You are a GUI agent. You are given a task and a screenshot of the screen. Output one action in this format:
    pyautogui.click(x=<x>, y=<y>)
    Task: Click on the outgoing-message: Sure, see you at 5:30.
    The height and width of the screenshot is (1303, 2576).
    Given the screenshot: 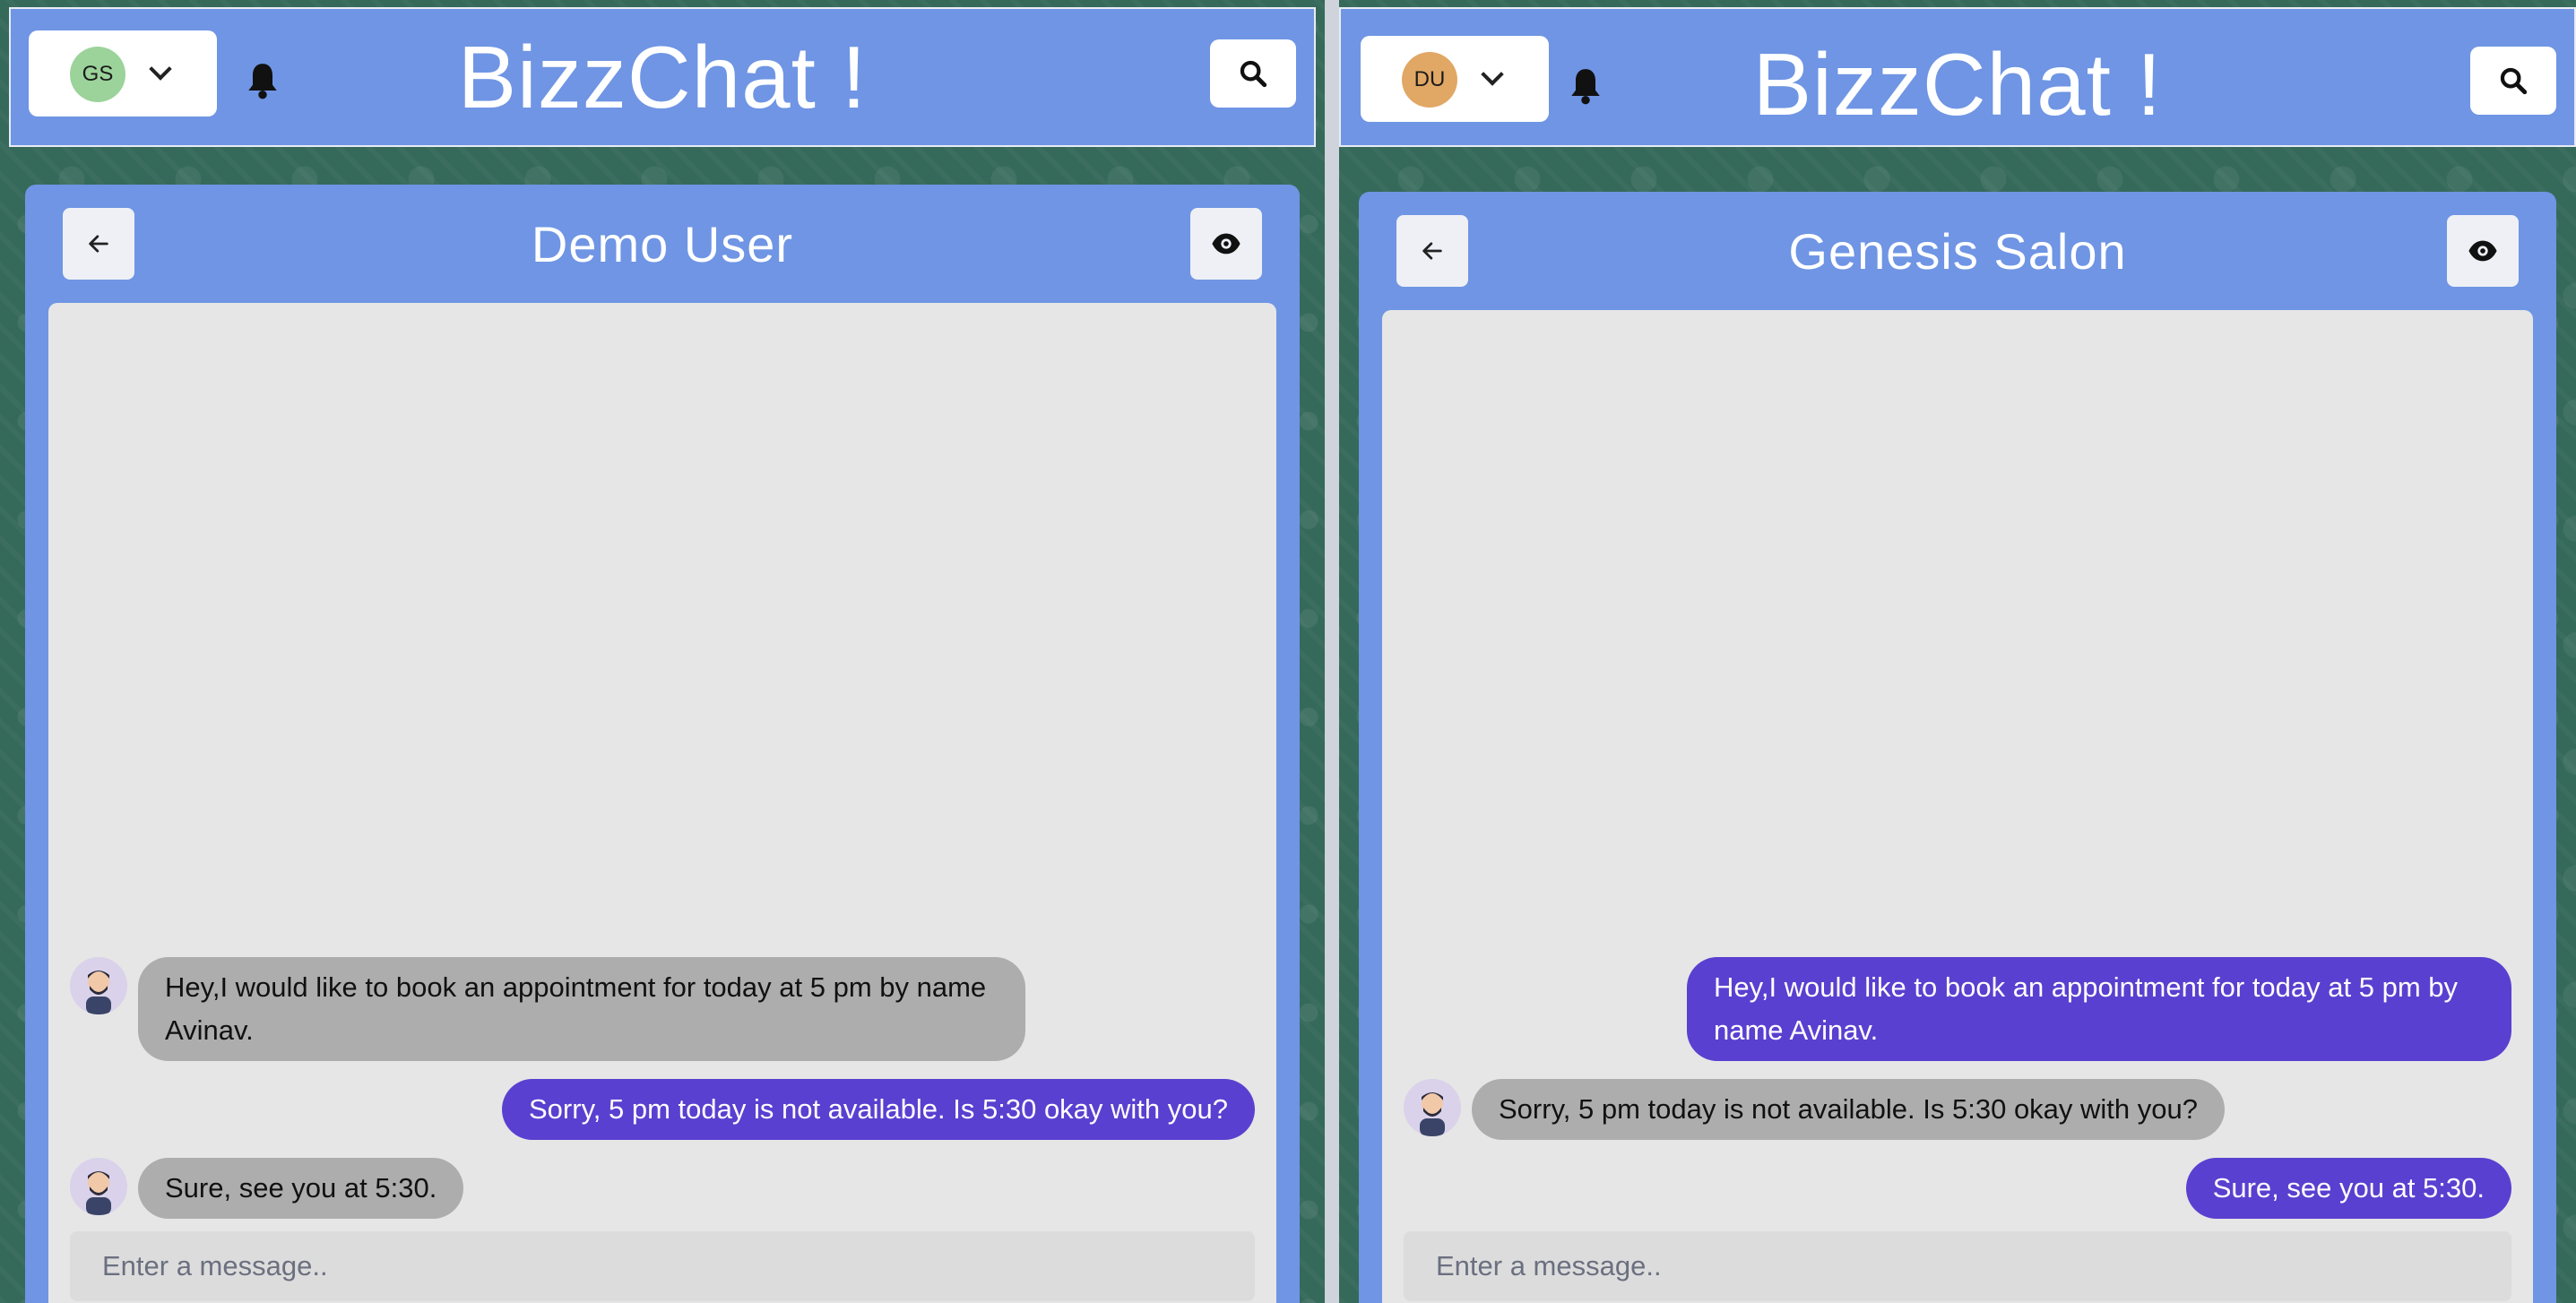 What is the action you would take?
    pyautogui.click(x=2348, y=1188)
    